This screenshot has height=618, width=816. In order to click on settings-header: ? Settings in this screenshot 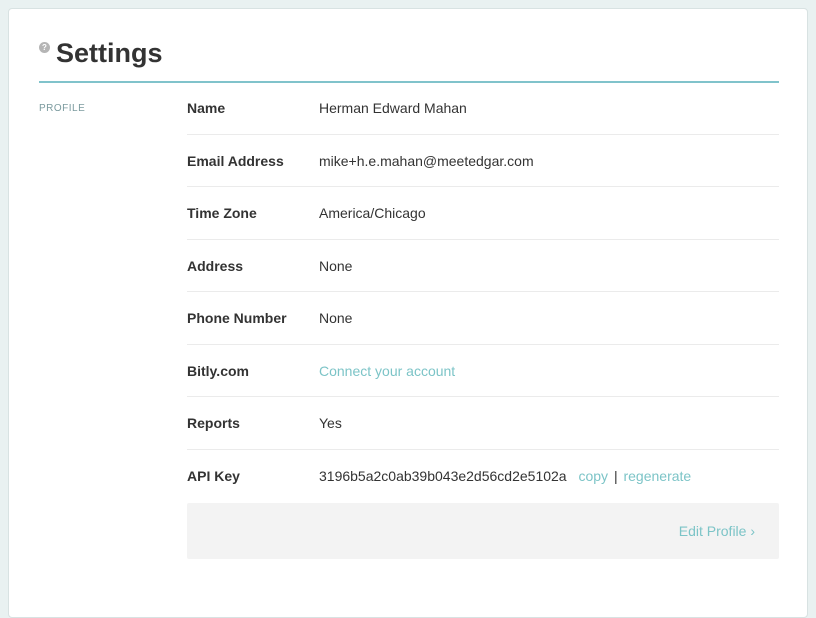, I will do `click(409, 60)`.